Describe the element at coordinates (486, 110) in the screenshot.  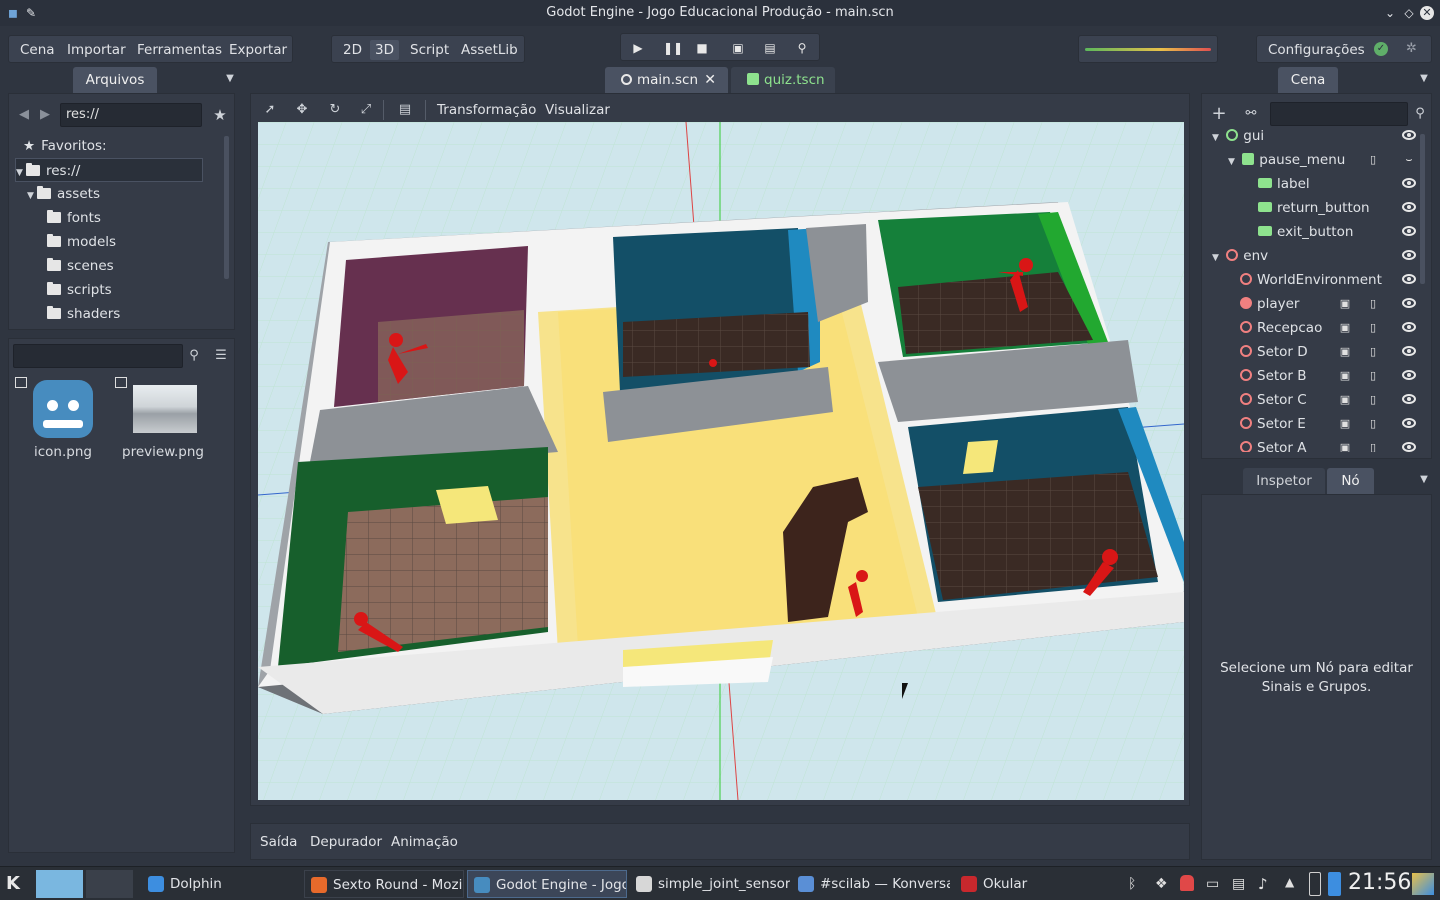
I see `transform-menu: Transformação` at that location.